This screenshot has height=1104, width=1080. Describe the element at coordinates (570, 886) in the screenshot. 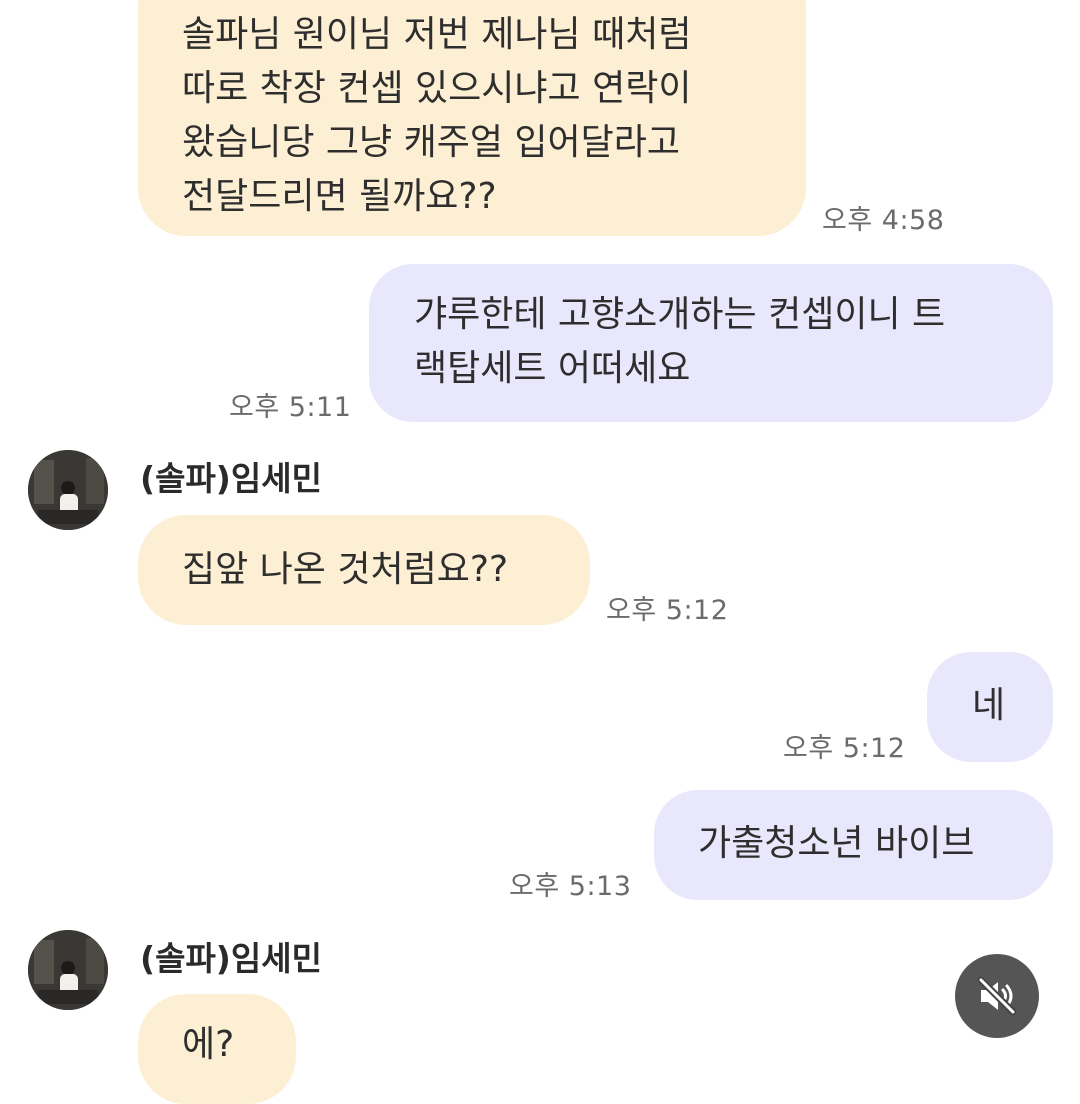

I see `message-timestamp: 오후 5:13` at that location.